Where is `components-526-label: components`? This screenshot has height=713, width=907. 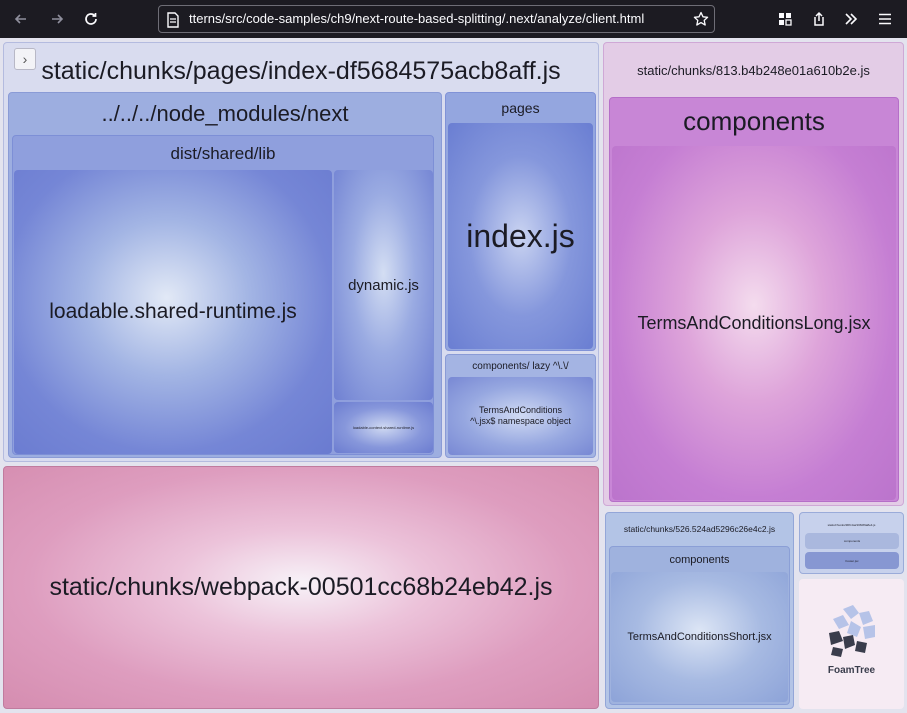
components-526-label: components is located at coordinates (699, 560).